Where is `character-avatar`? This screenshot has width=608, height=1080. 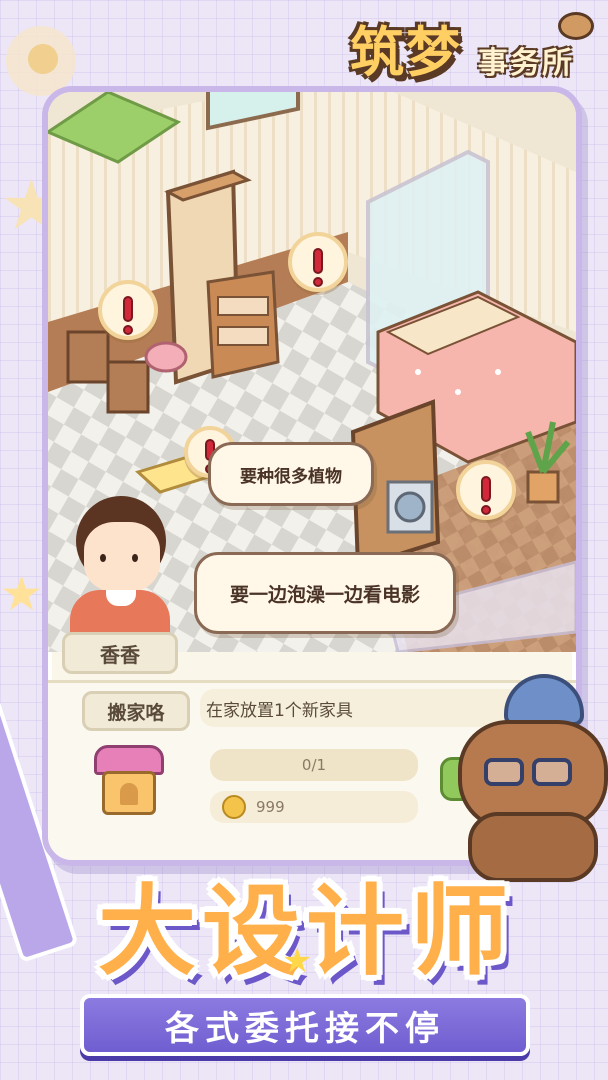 character-avatar is located at coordinates (118, 567).